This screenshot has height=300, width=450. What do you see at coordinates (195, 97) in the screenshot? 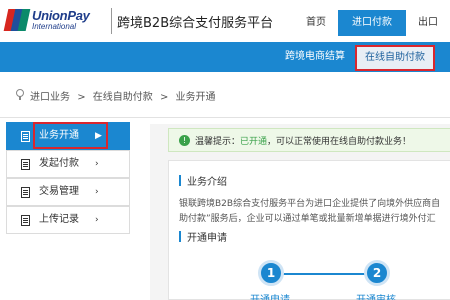
I see `breadcrumb-business-activation: 业务开通` at bounding box center [195, 97].